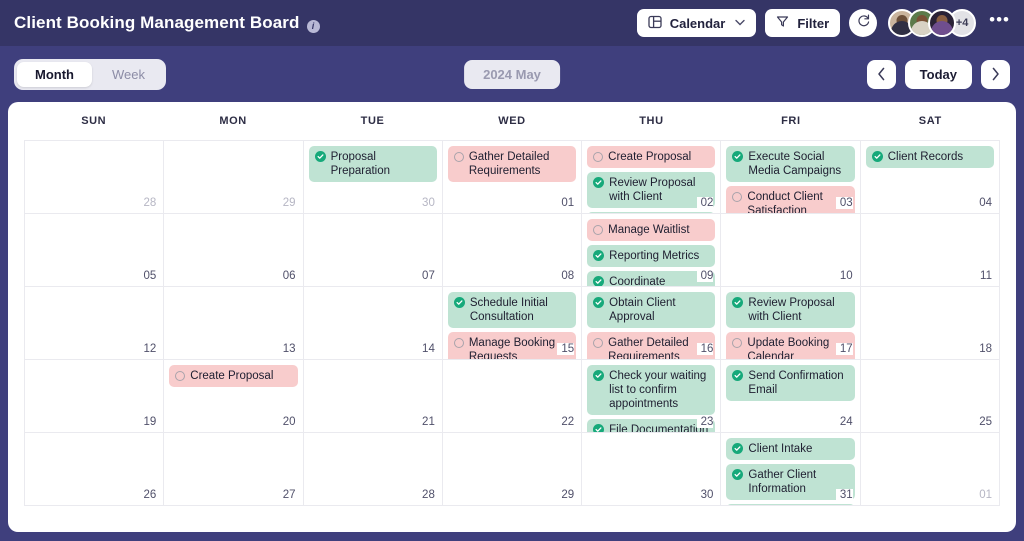  What do you see at coordinates (791, 250) in the screenshot?
I see `calendar-day-cell: 10` at bounding box center [791, 250].